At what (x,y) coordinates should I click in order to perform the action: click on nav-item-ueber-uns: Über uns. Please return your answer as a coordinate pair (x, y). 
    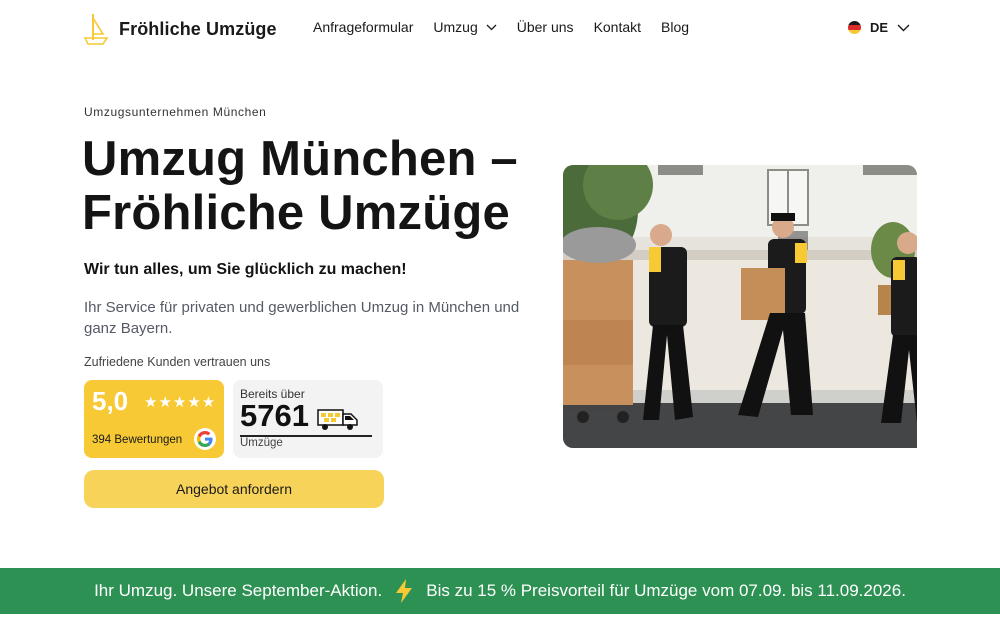
    Looking at the image, I should click on (545, 27).